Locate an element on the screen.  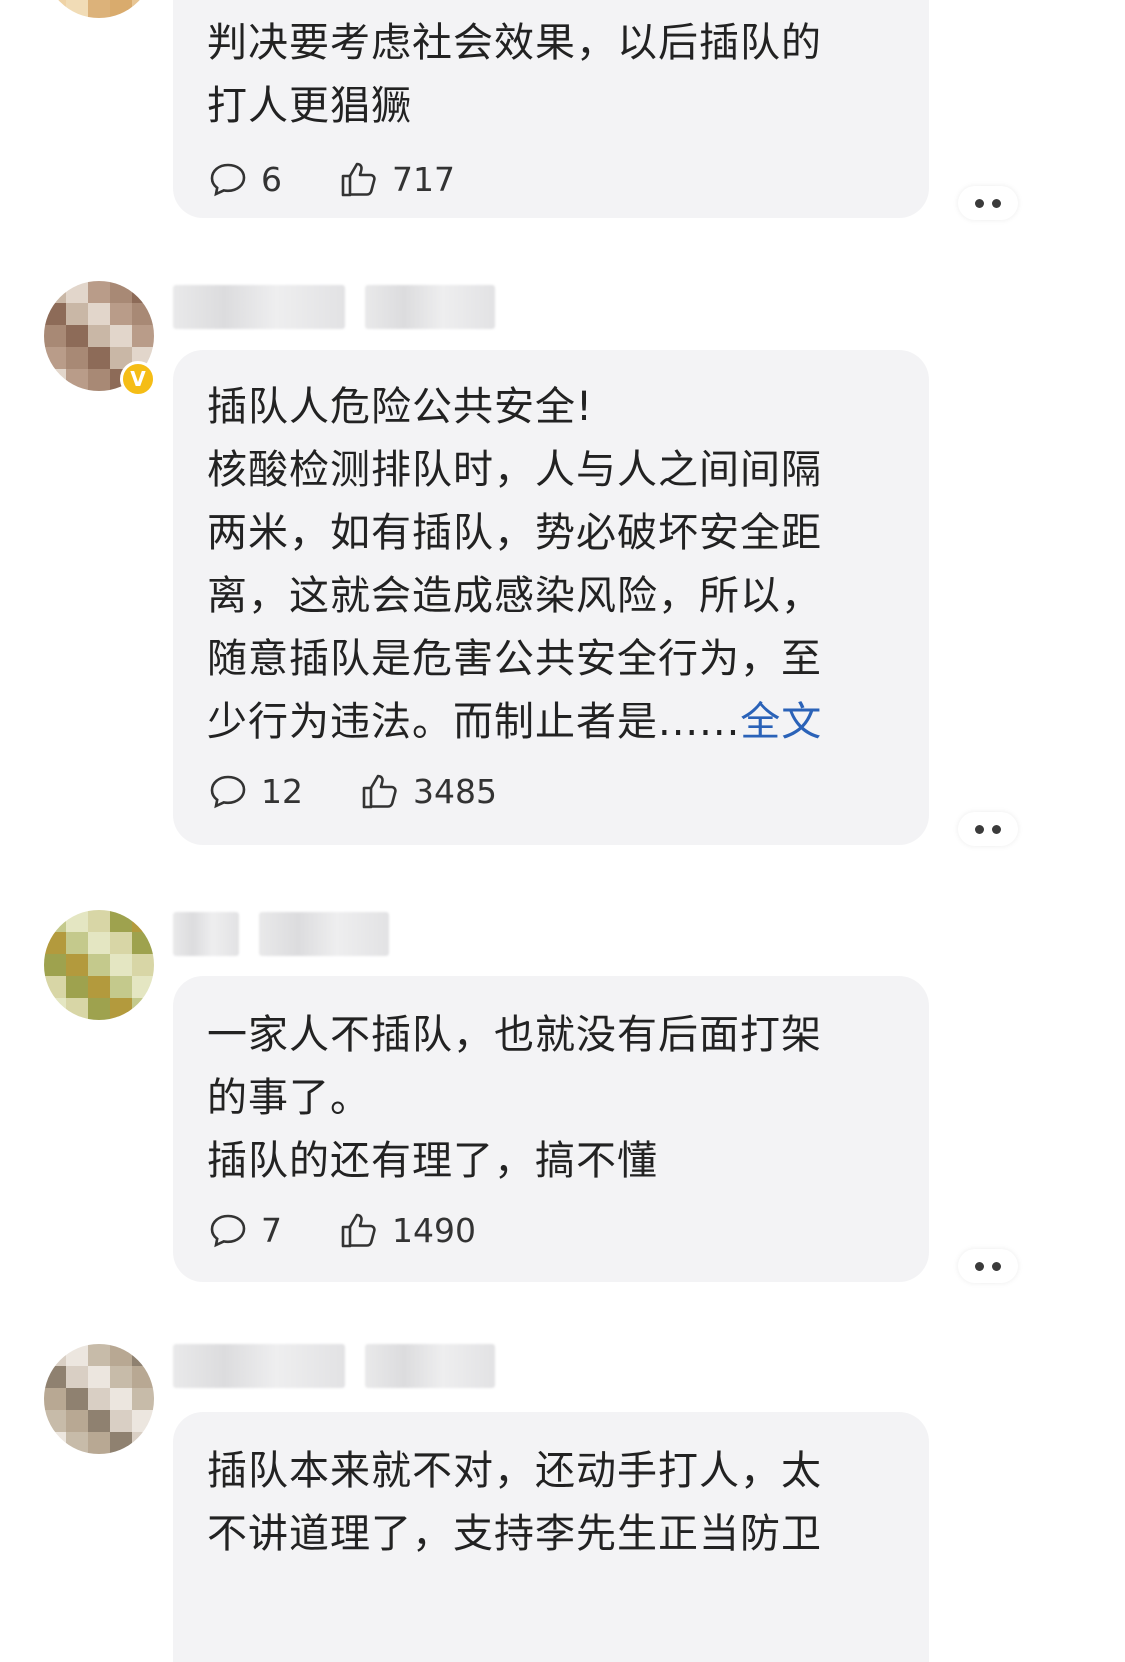
comment-bubble: 一家人不插队，也就没有后面打架 的事了。插队的还有理了，搞不懂 7 1490 is located at coordinates (551, 1129).